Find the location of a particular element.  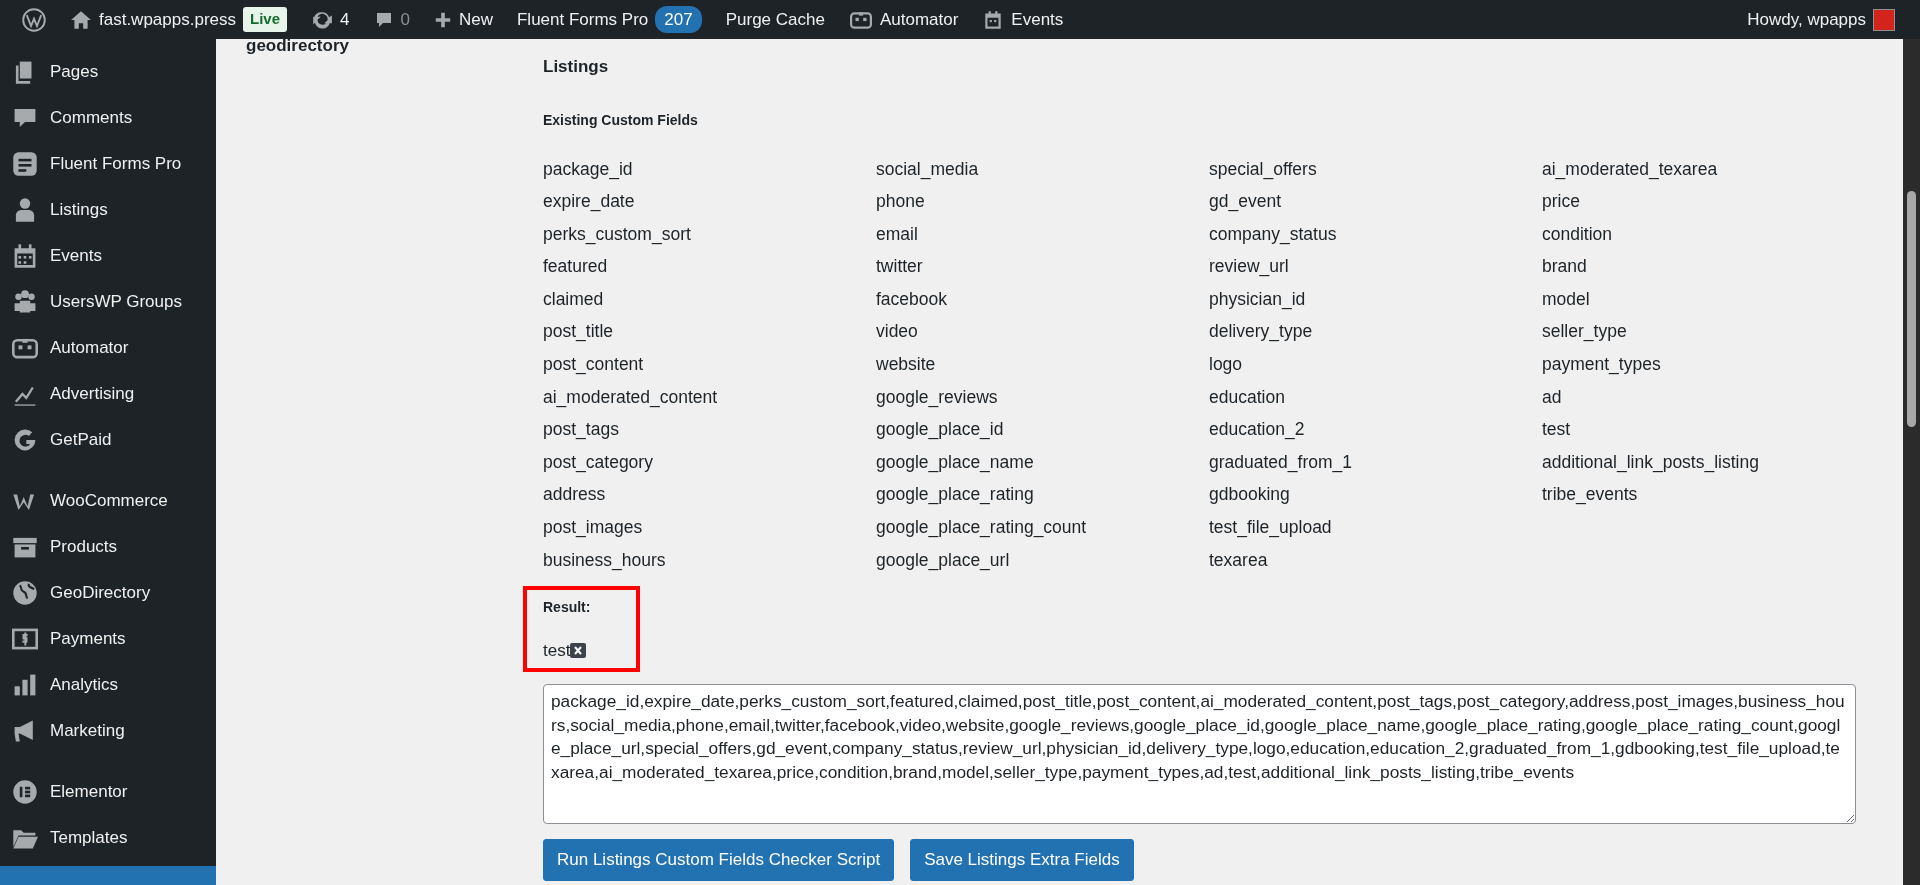

field-name: ai_moderated_content is located at coordinates (631, 397).